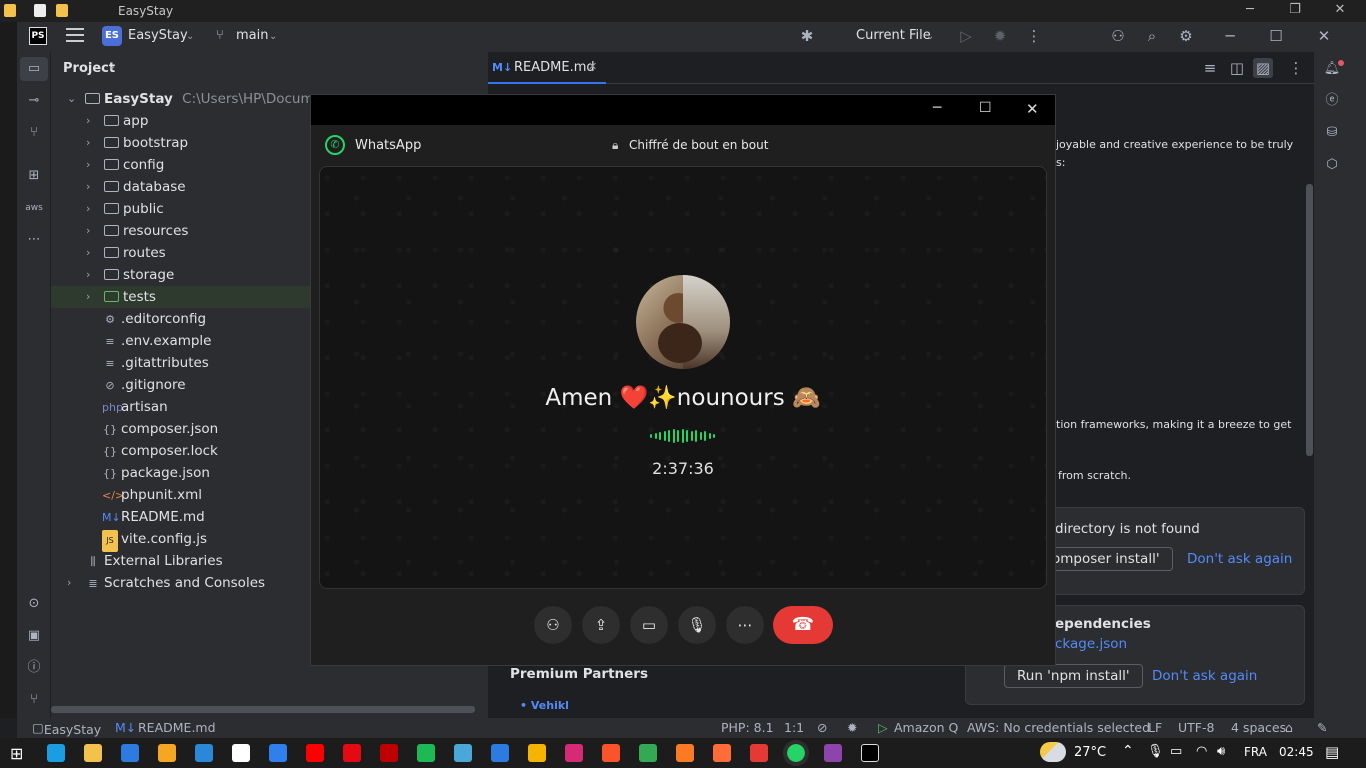  Describe the element at coordinates (112, 36) in the screenshot. I see `project-badge: ES` at that location.